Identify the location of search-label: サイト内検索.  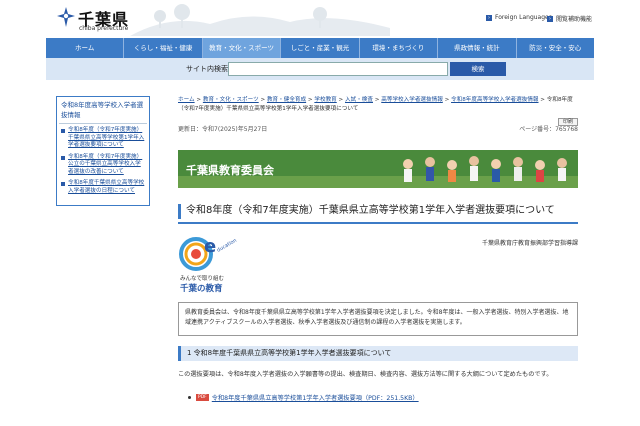
(207, 69).